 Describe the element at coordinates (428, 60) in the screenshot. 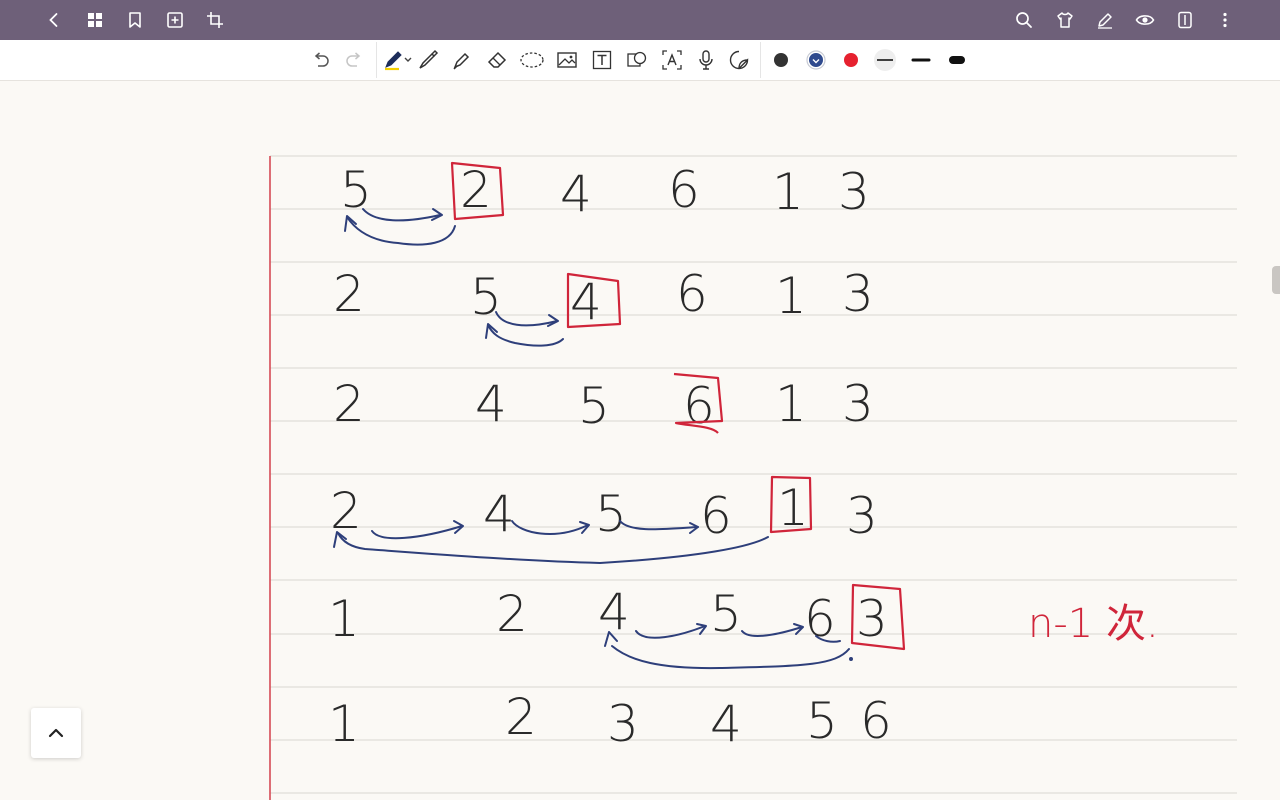

I see `fountain-pen-icon` at that location.